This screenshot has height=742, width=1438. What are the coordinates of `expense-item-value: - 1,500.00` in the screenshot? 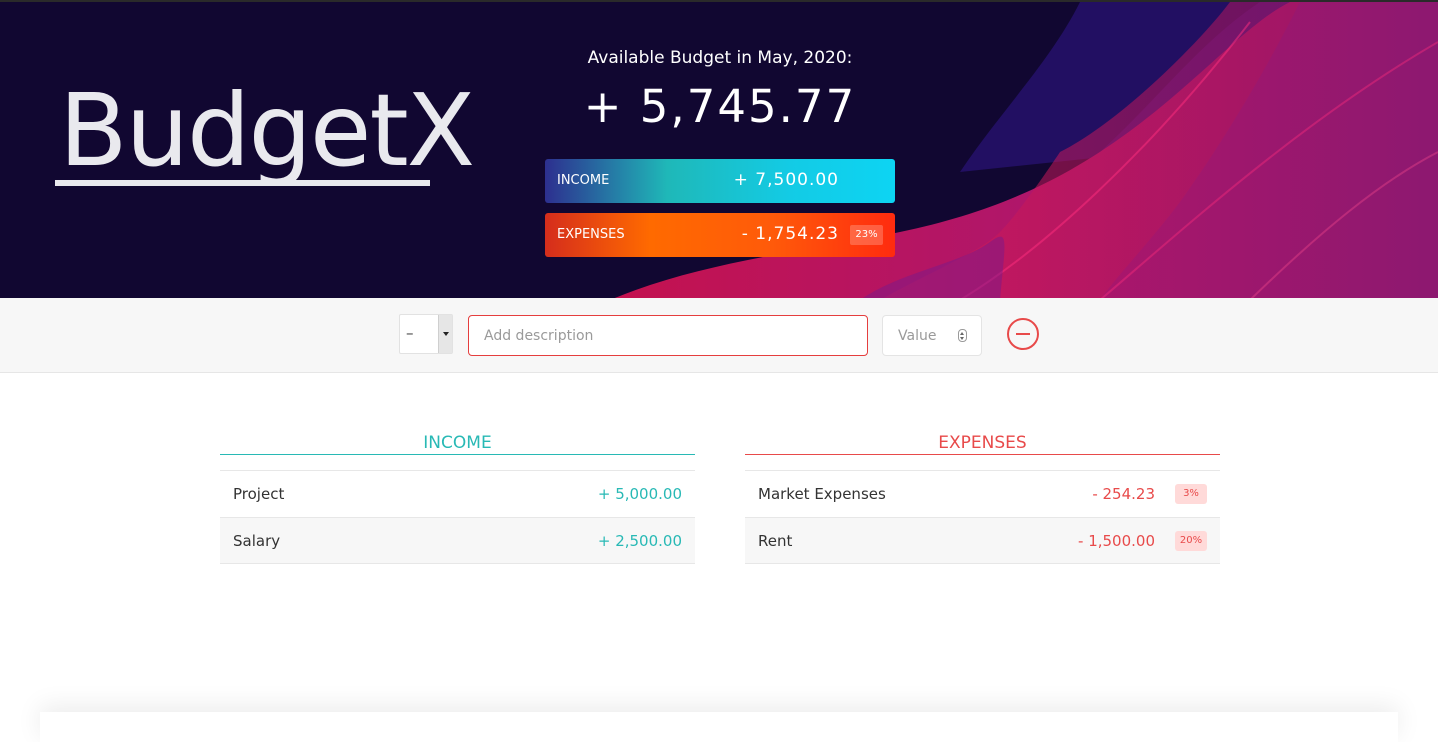 It's located at (1116, 541).